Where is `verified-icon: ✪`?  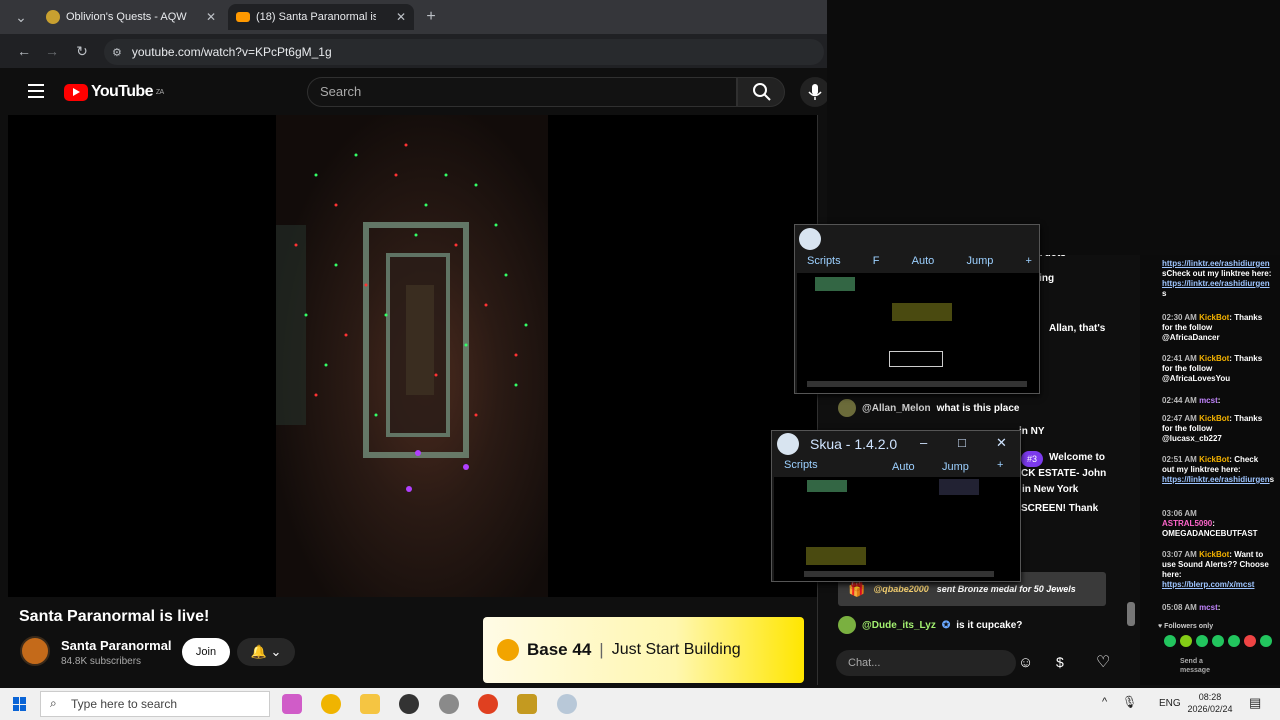
verified-icon: ✪ is located at coordinates (946, 625).